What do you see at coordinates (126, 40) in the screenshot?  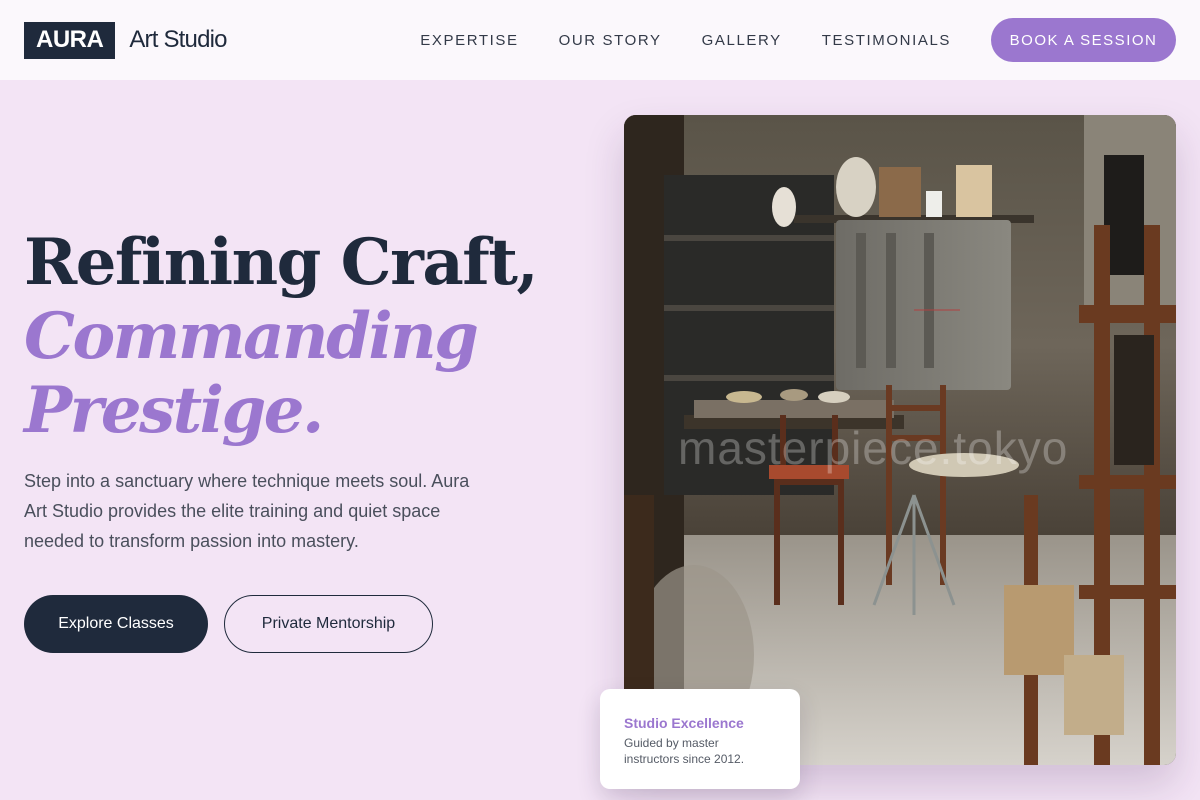 I see `brand-logo: AURA Art Studio` at bounding box center [126, 40].